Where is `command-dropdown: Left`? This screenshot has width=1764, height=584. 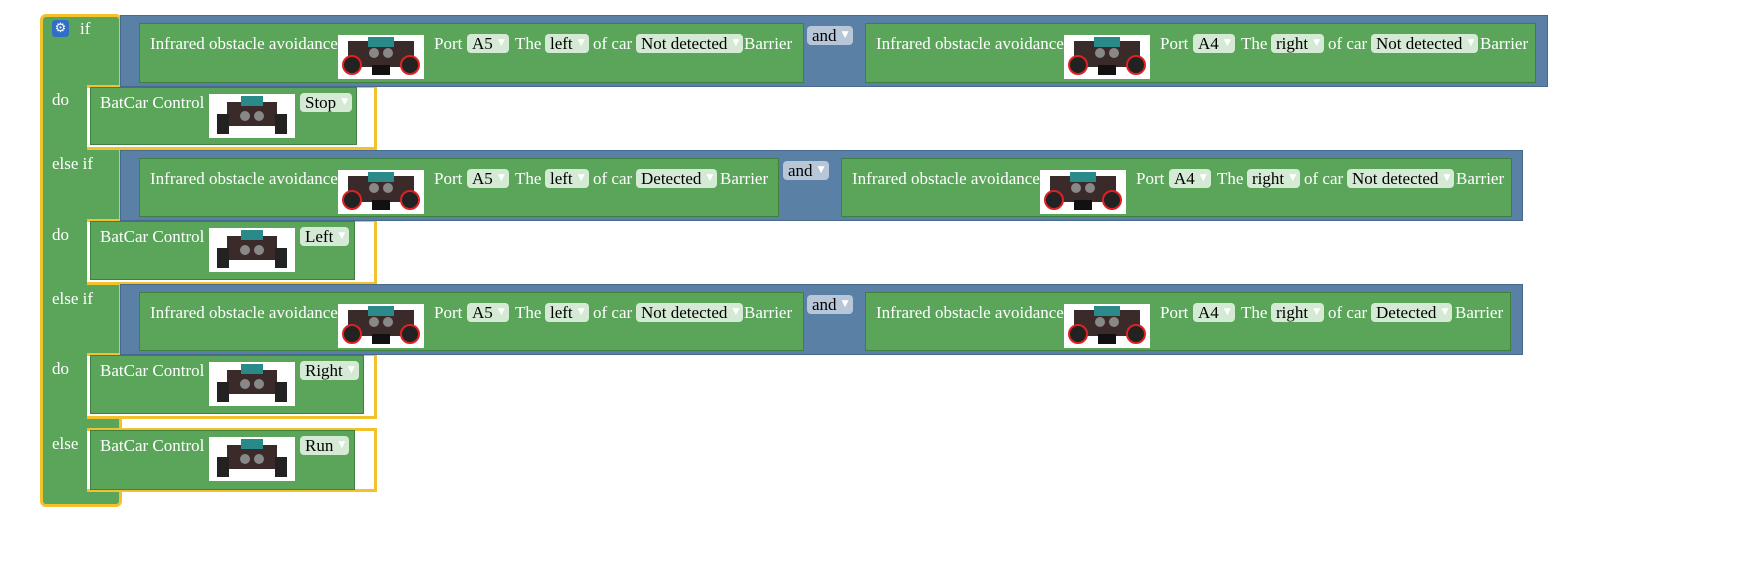
command-dropdown: Left is located at coordinates (325, 236).